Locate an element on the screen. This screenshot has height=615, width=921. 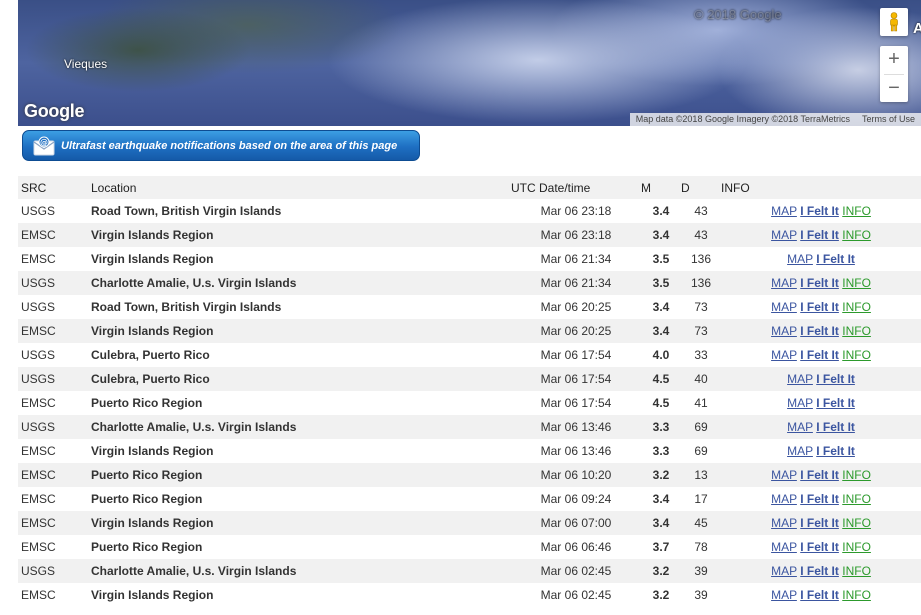
zoom-out-button: − is located at coordinates (894, 89).